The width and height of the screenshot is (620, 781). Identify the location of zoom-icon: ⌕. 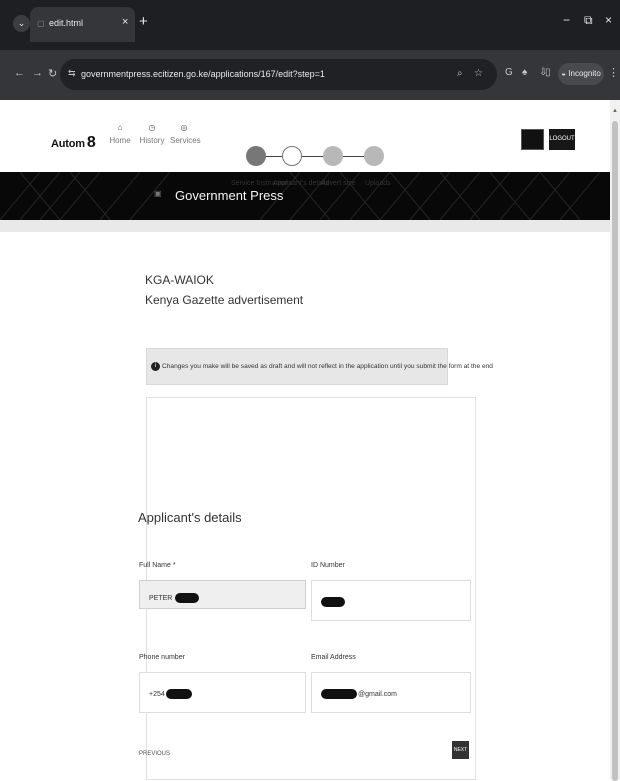
(460, 73).